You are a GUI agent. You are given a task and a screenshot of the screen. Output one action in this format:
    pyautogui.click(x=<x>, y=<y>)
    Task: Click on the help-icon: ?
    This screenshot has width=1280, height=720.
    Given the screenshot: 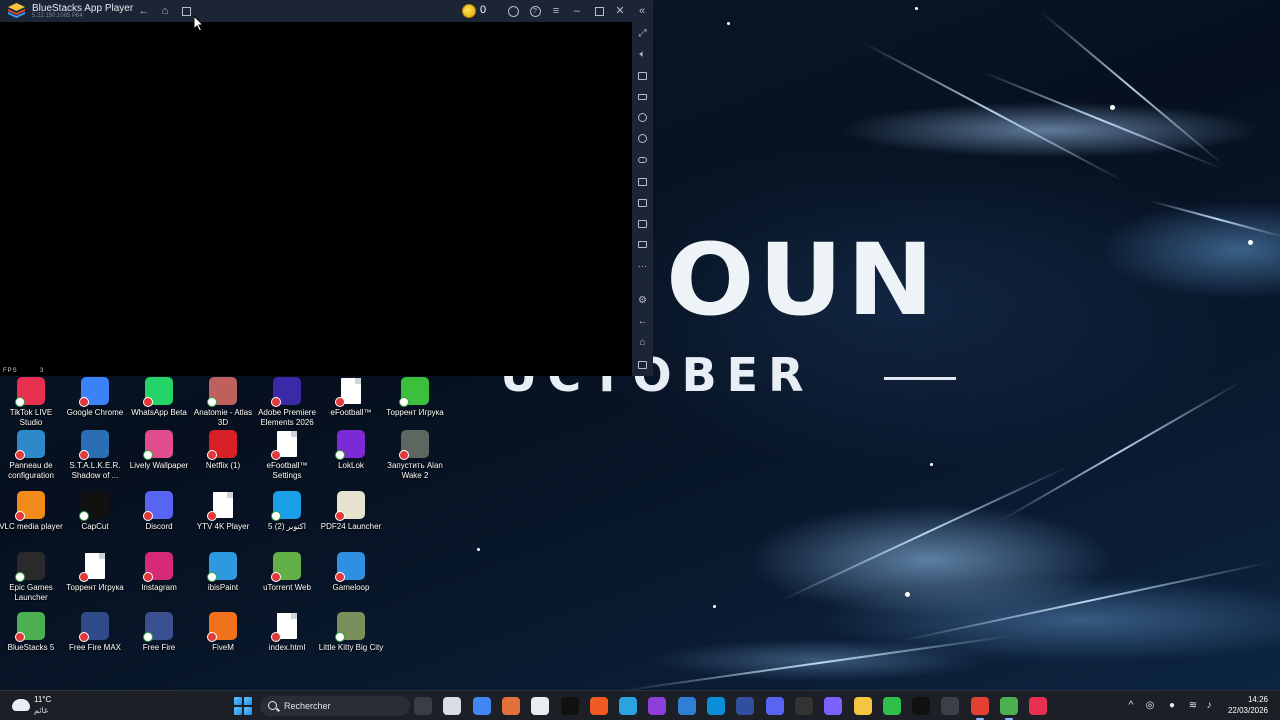 What is the action you would take?
    pyautogui.click(x=535, y=11)
    